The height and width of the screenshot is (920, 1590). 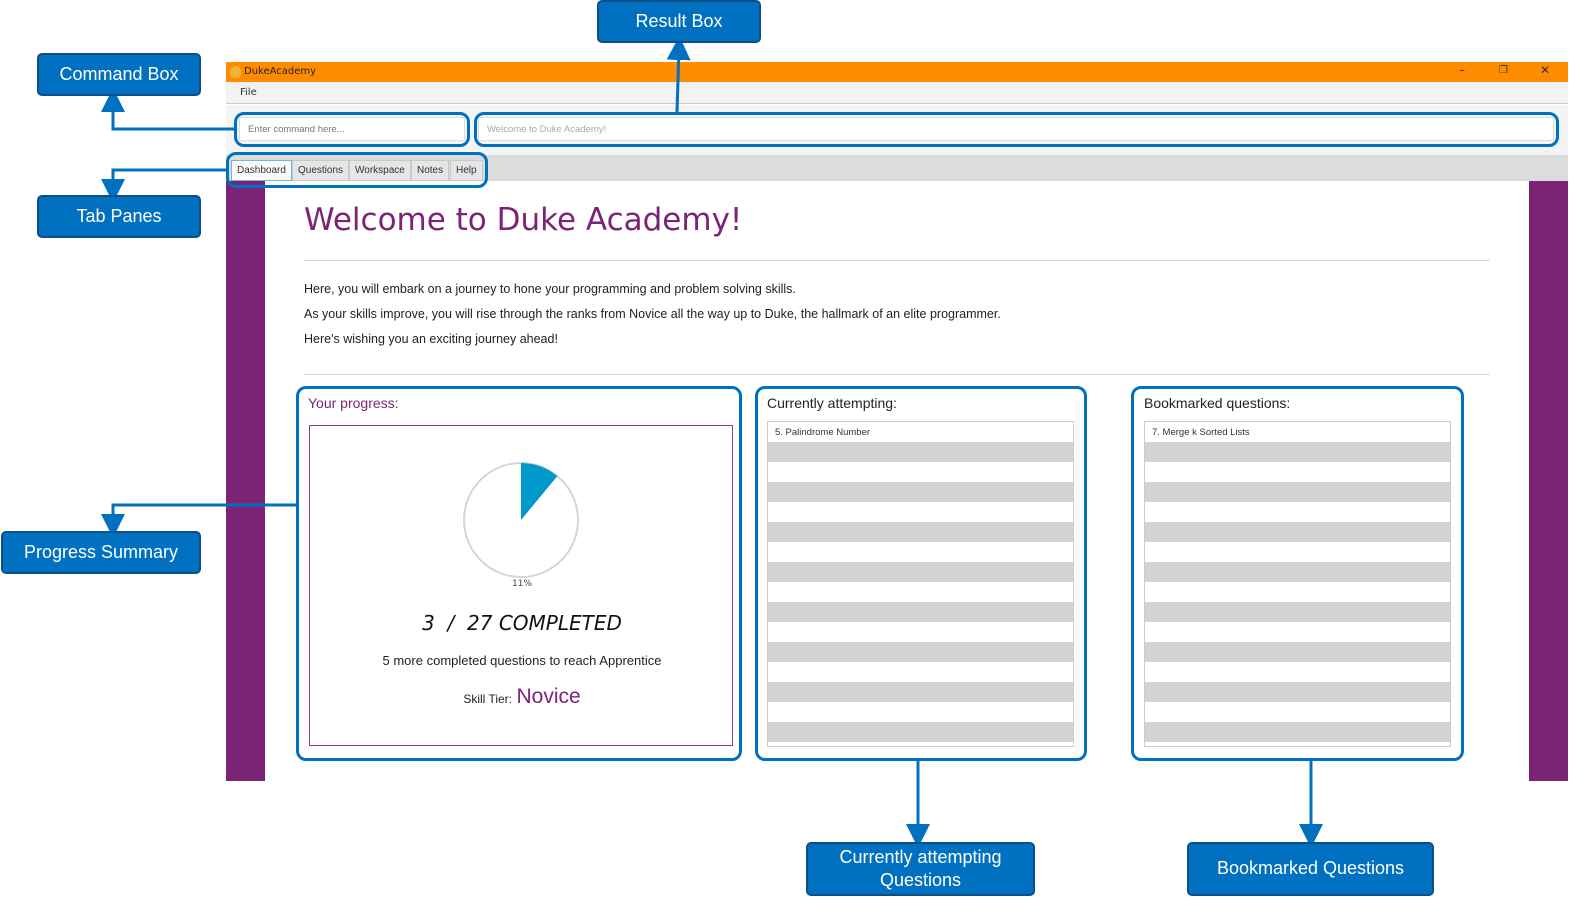 What do you see at coordinates (101, 552) in the screenshot?
I see `annotation-progress-summary: Progress Summary` at bounding box center [101, 552].